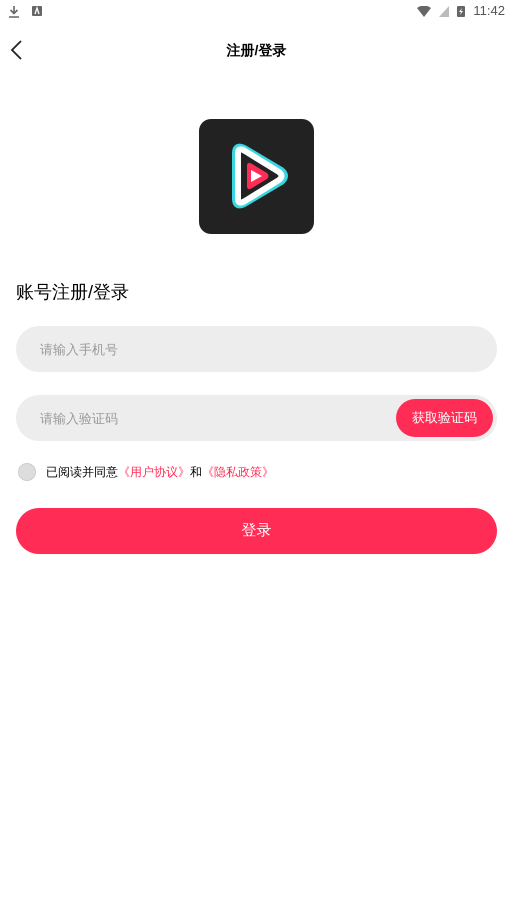 The width and height of the screenshot is (513, 915). I want to click on login-button: 登录, so click(256, 531).